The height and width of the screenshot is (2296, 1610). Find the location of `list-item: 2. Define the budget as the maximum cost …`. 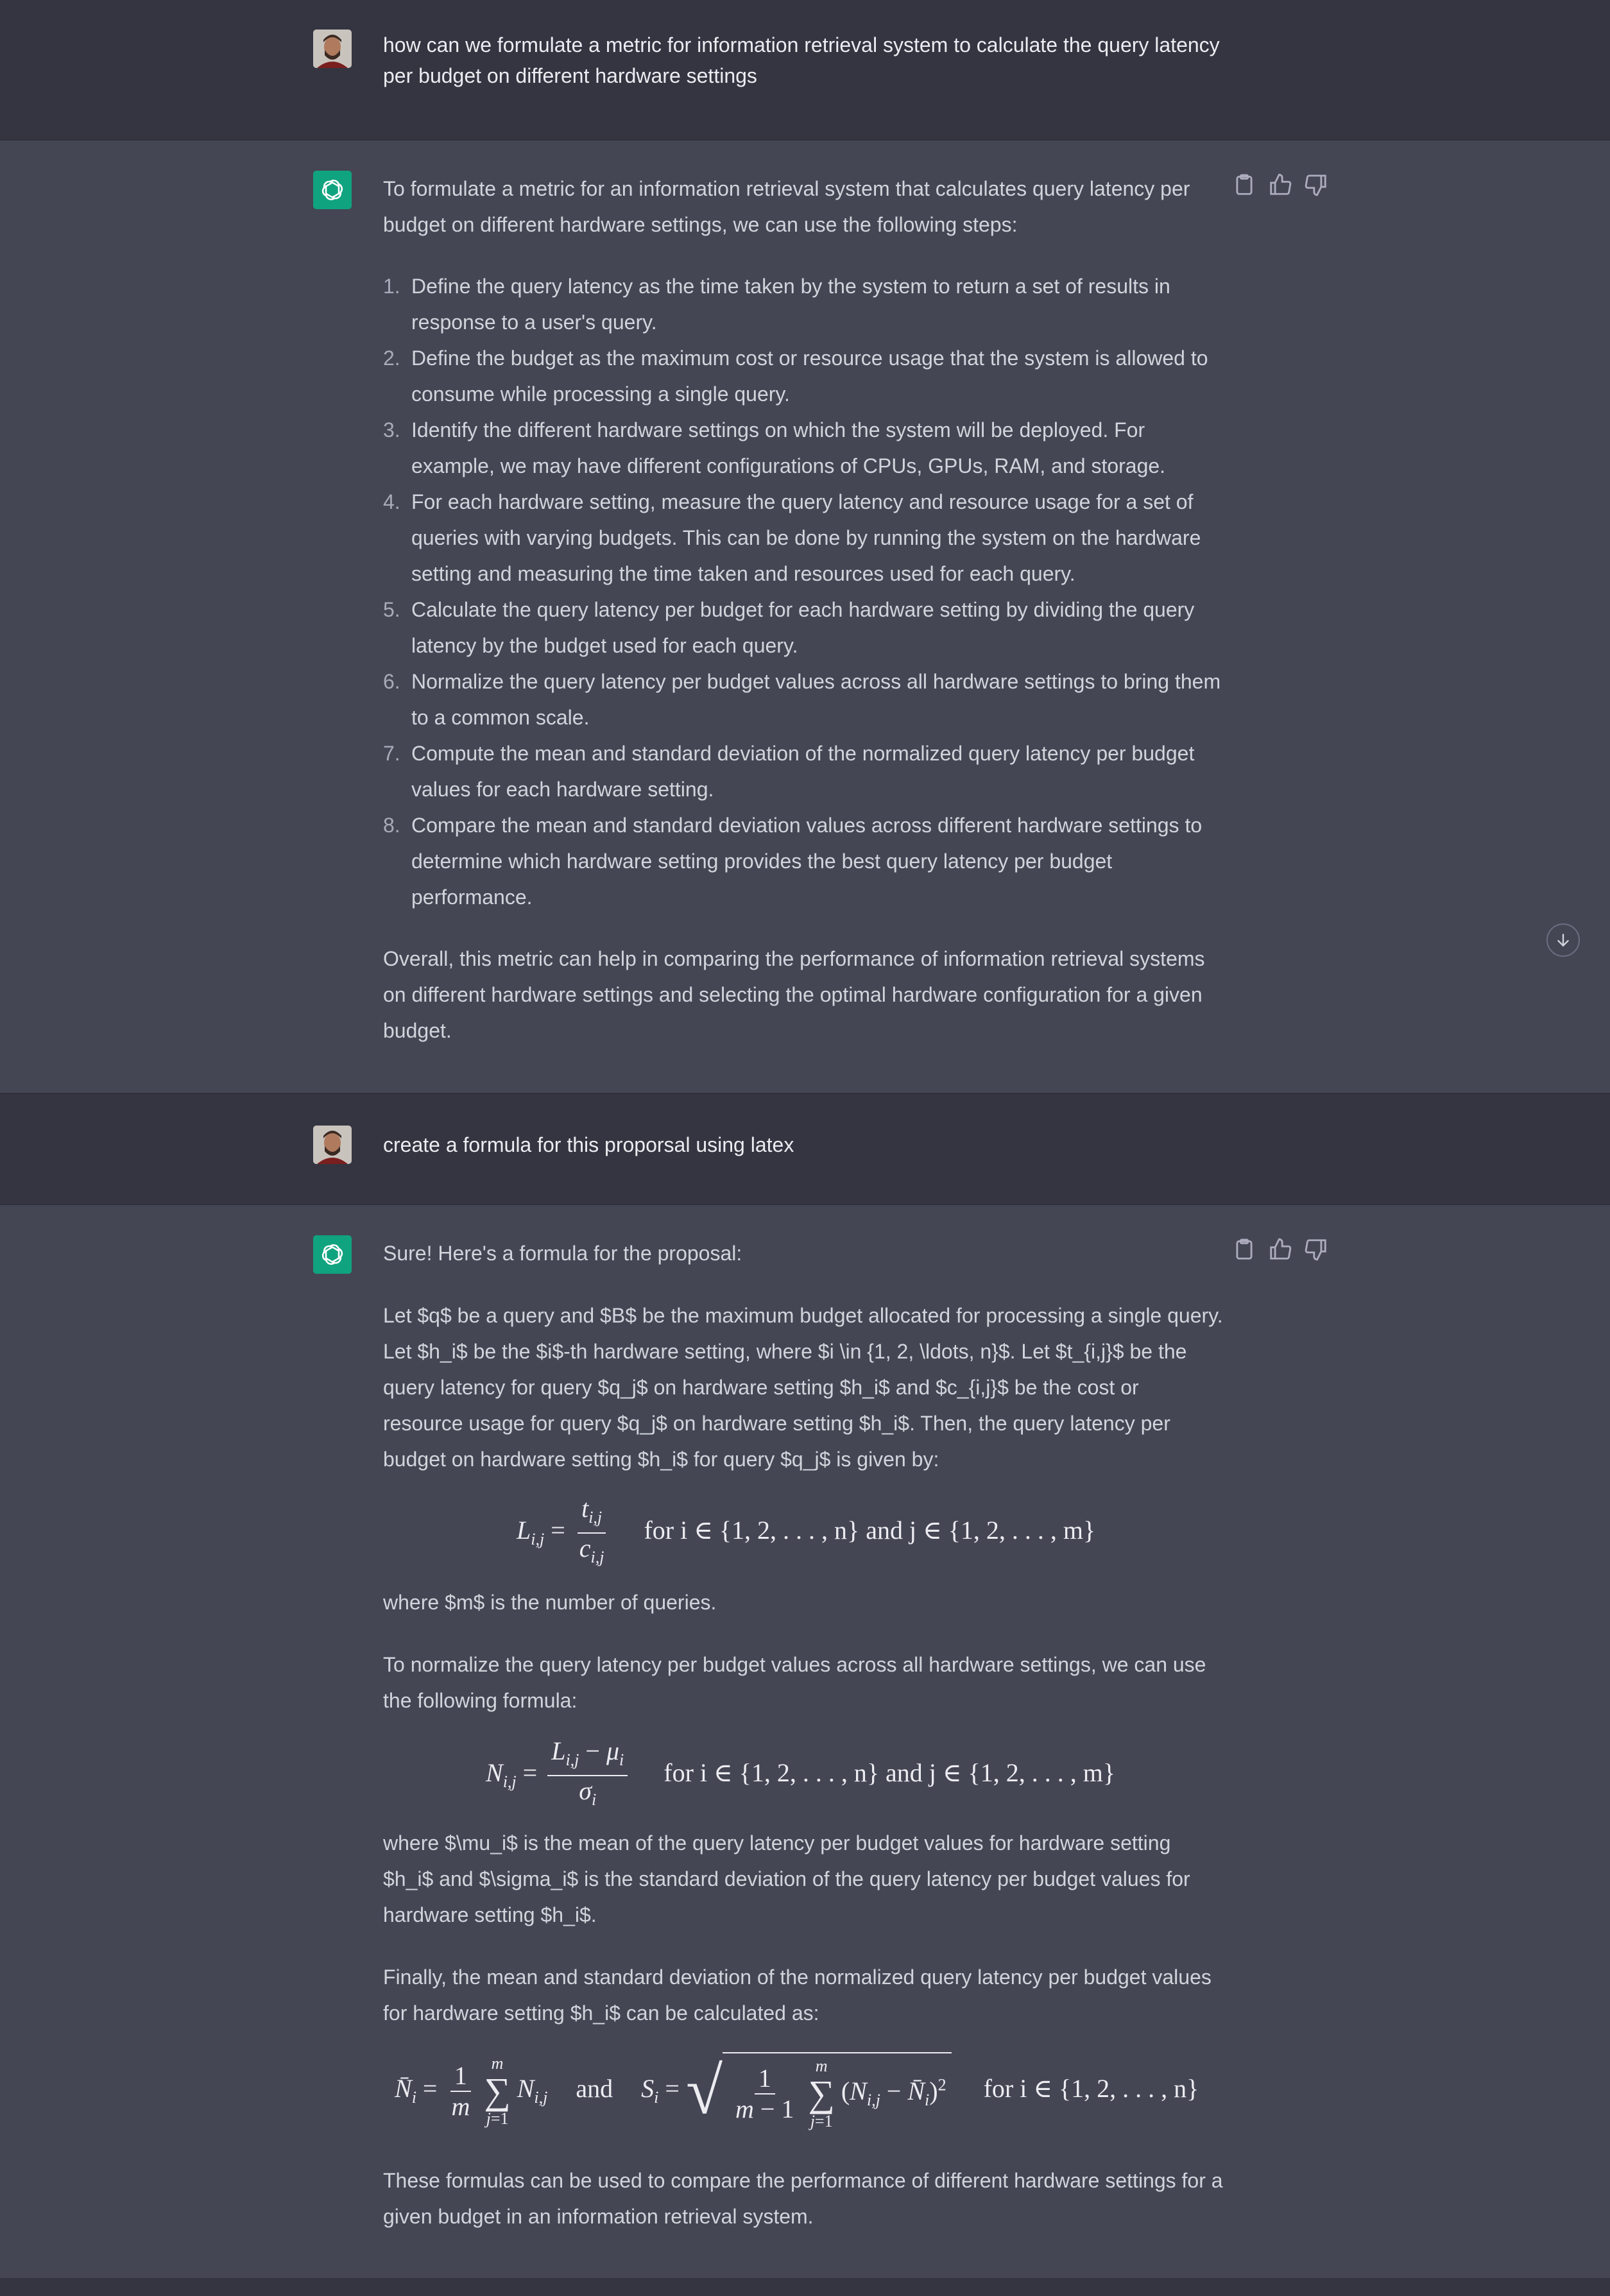

list-item: 2. Define the budget as the maximum cost … is located at coordinates (795, 376).